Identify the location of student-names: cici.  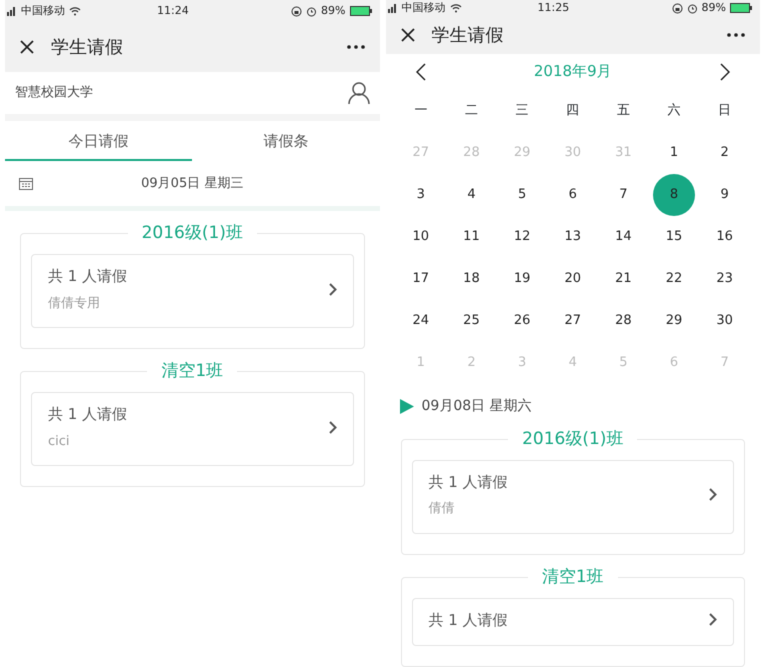
(59, 441).